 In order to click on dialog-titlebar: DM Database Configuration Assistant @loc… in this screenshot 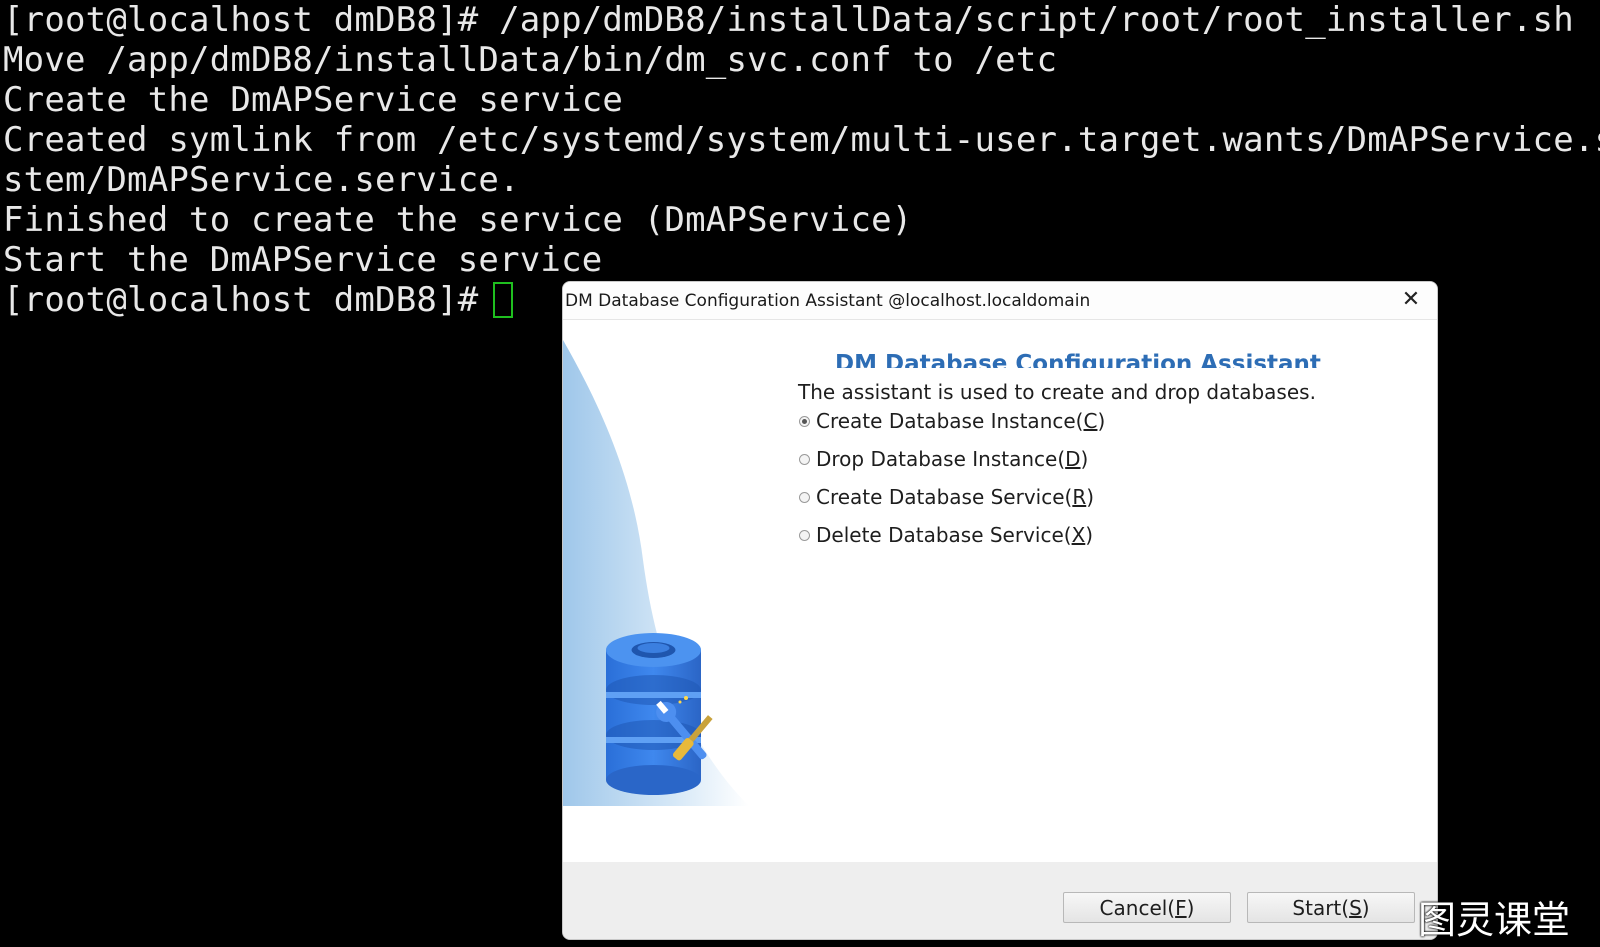, I will do `click(1000, 301)`.